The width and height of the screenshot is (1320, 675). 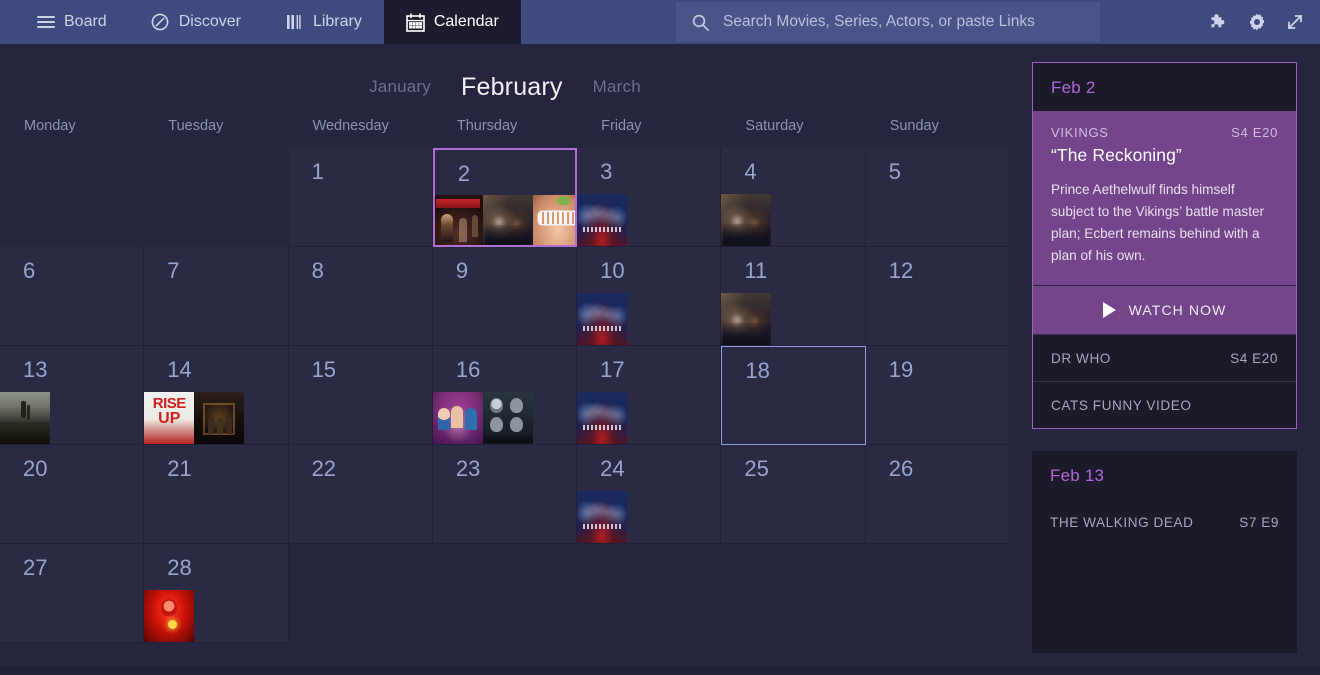 What do you see at coordinates (360, 395) in the screenshot?
I see `calendar-cell-day-15: 15` at bounding box center [360, 395].